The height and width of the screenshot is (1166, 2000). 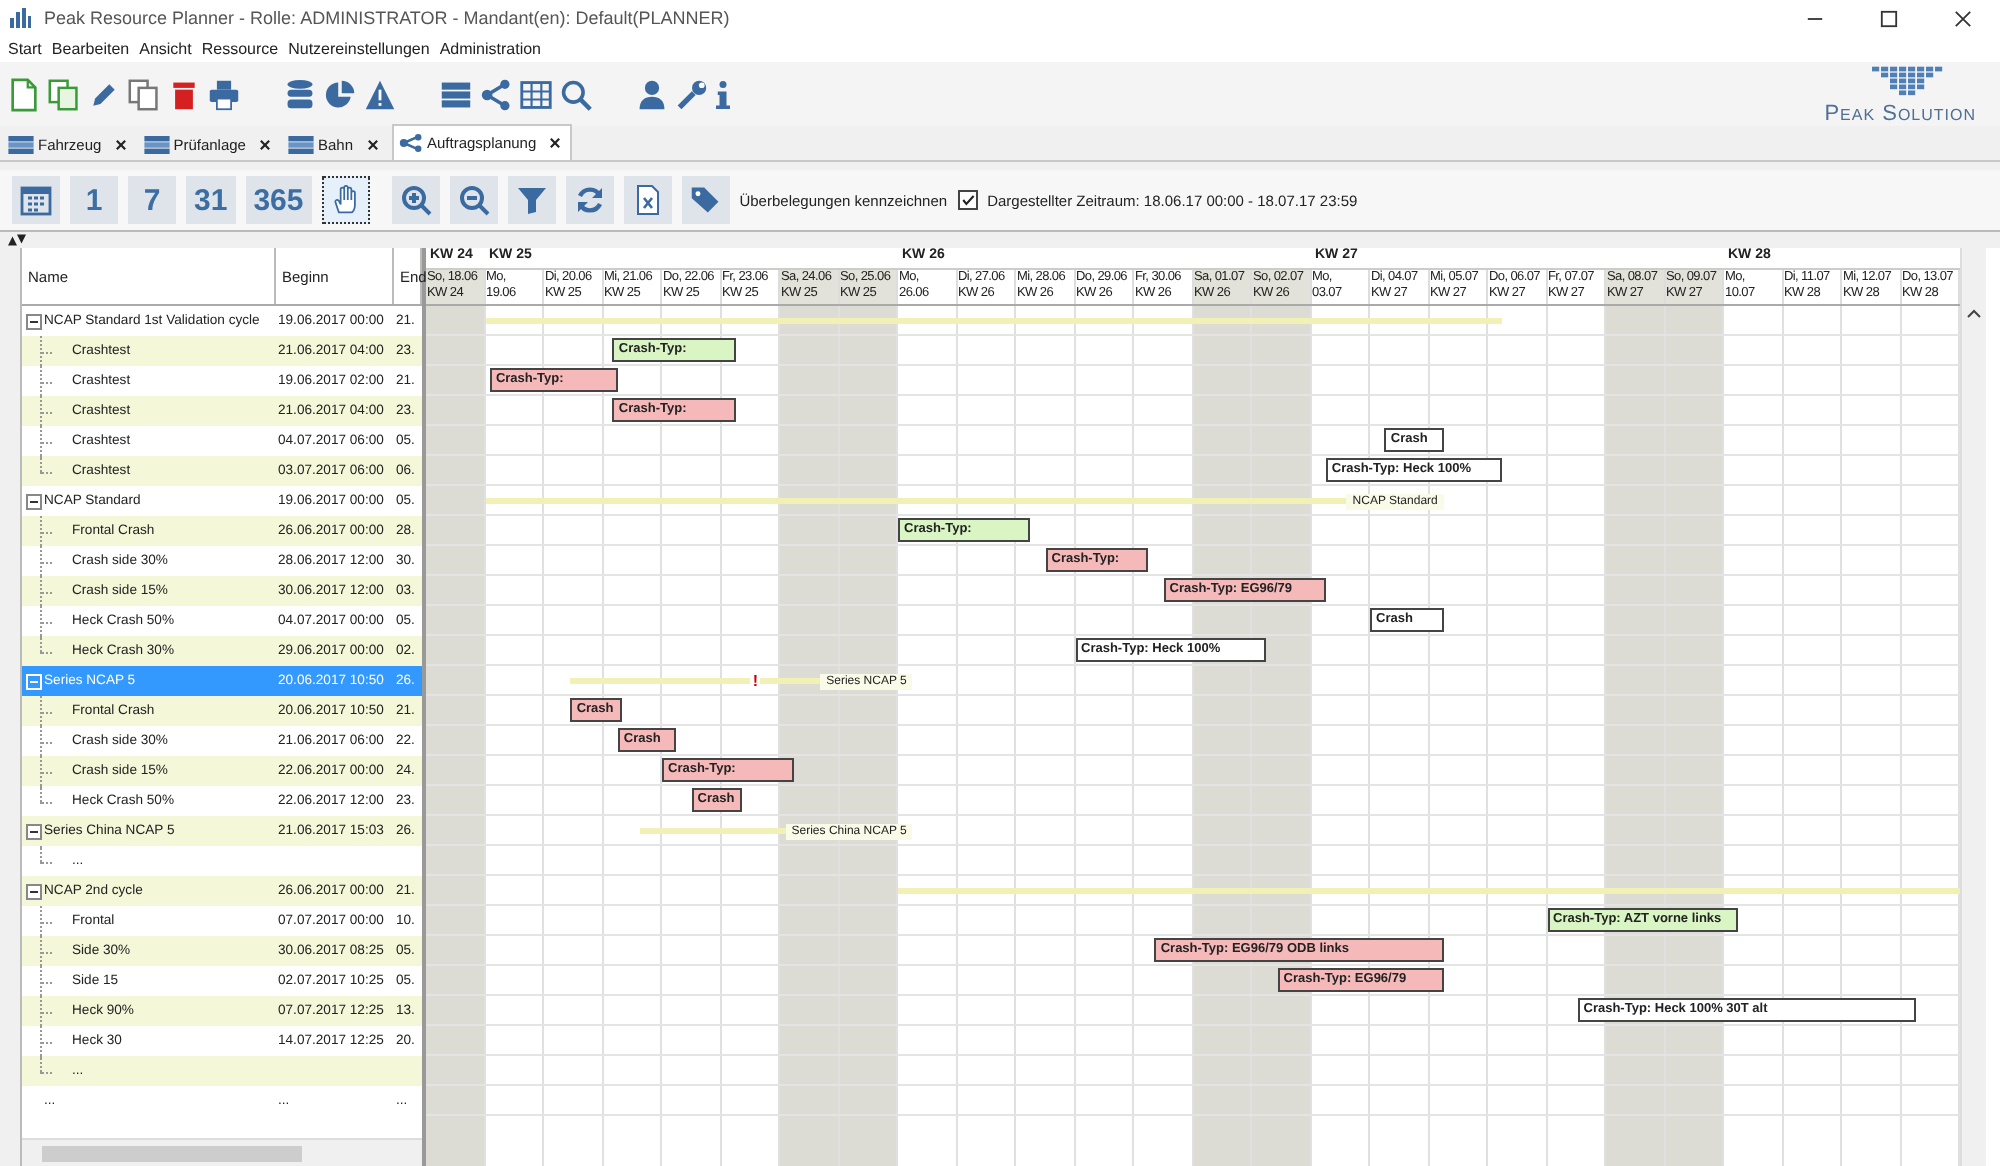 I want to click on menu-item: Ansicht, so click(x=165, y=49).